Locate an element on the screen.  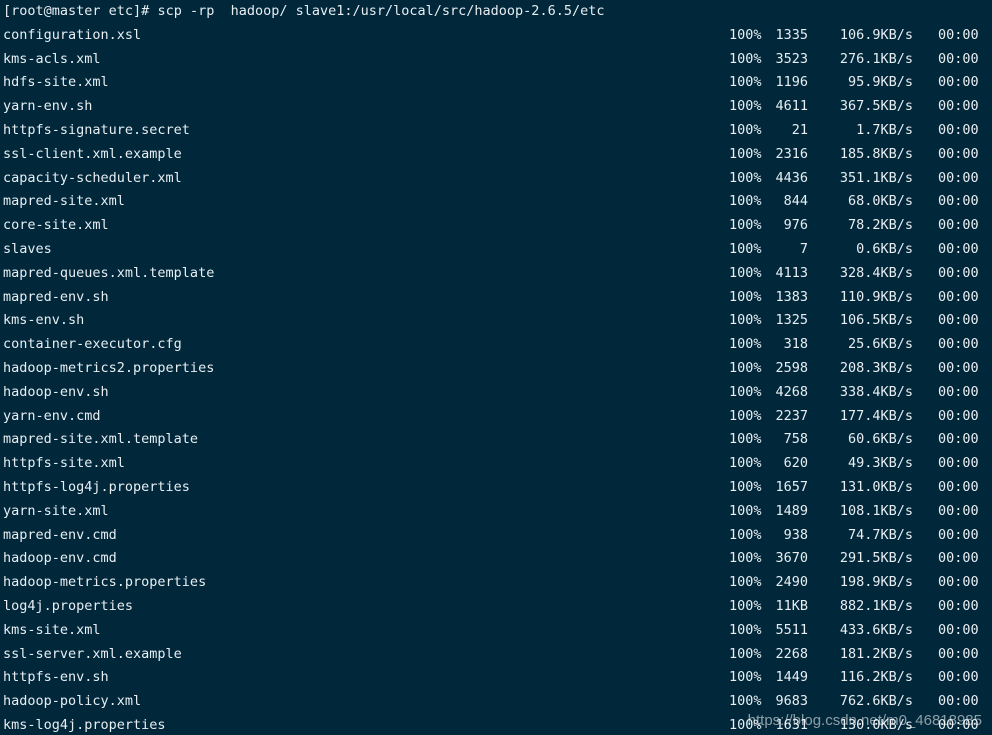
file-size: 3523 is located at coordinates (791, 58).